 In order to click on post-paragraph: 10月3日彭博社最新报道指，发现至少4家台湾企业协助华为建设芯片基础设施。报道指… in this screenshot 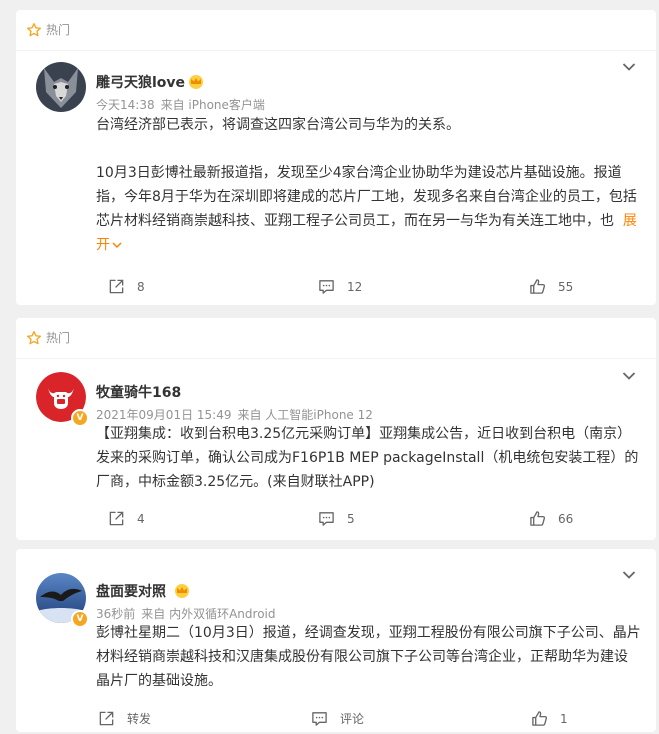, I will do `click(368, 209)`.